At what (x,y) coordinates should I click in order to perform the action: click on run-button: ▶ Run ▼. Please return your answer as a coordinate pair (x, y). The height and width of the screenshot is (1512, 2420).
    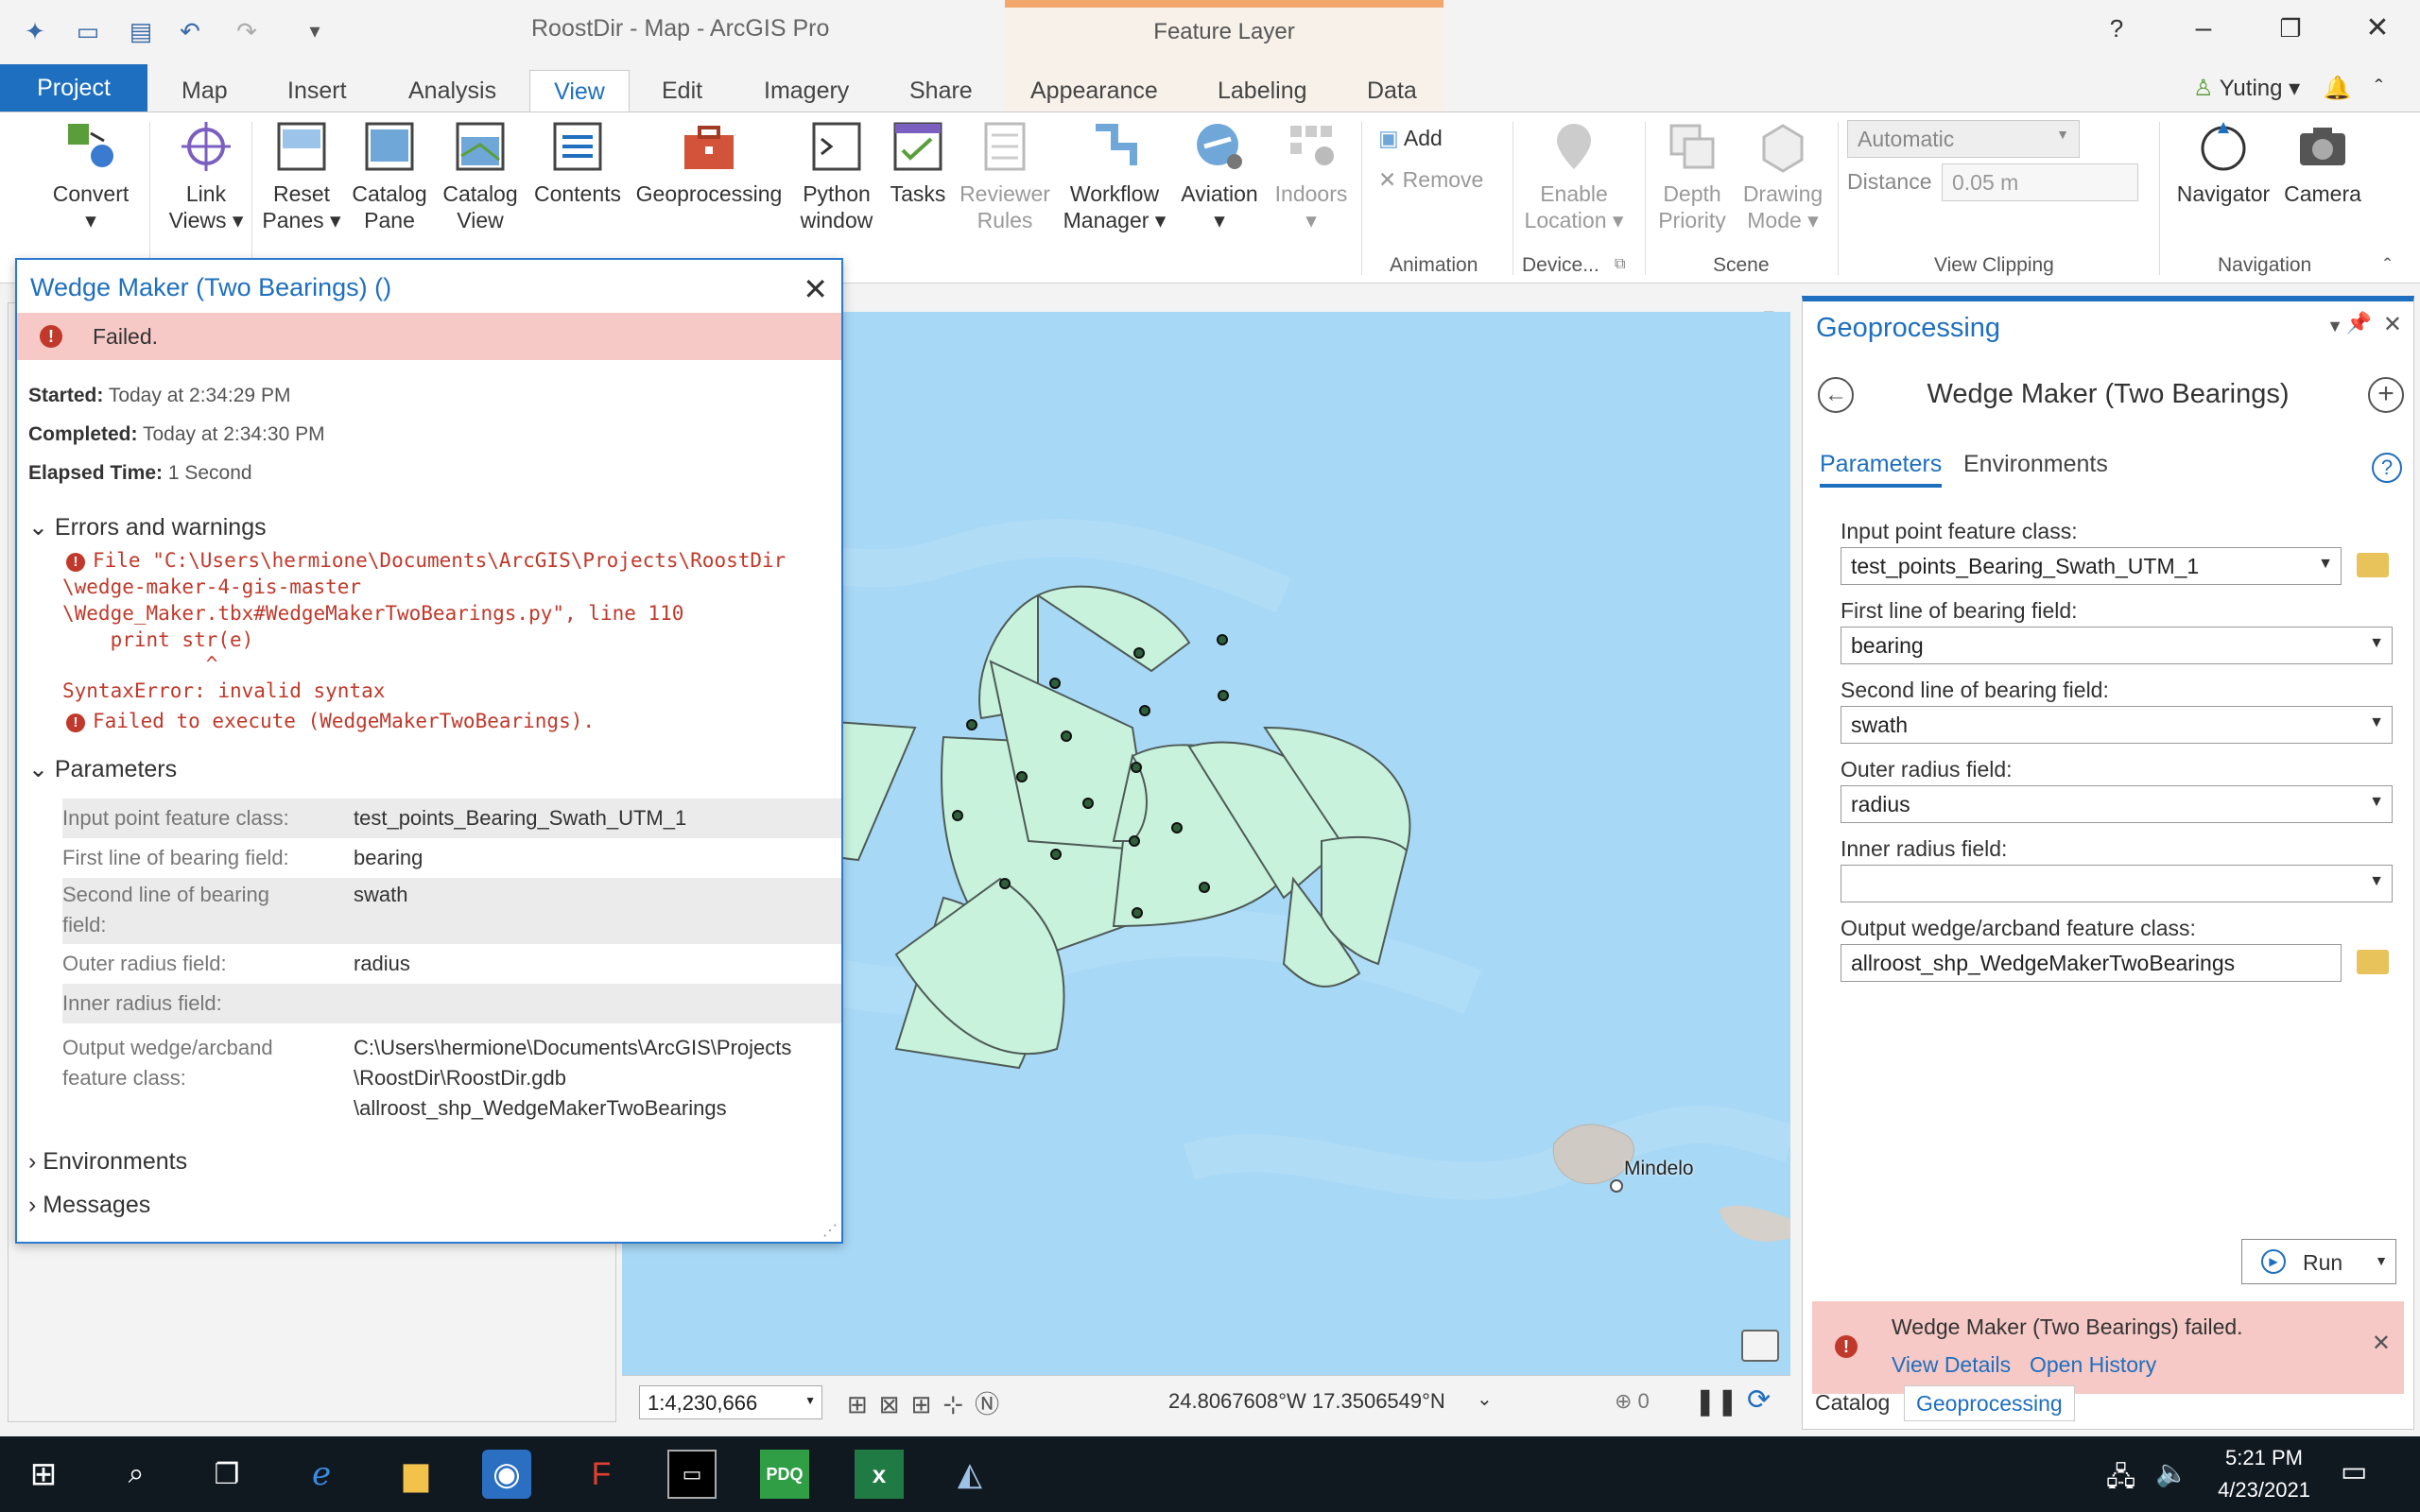
    Looking at the image, I should click on (2318, 1261).